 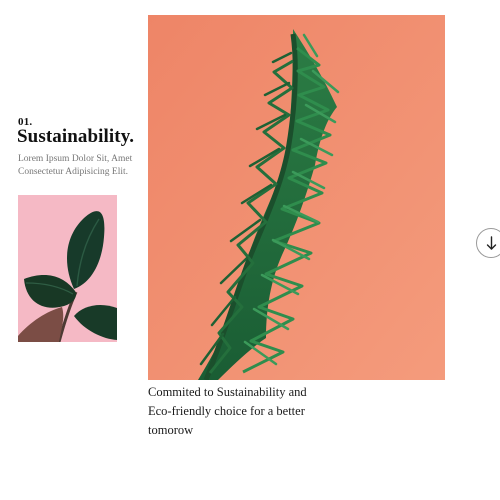 I want to click on rubber-plant-photo, so click(x=67, y=268).